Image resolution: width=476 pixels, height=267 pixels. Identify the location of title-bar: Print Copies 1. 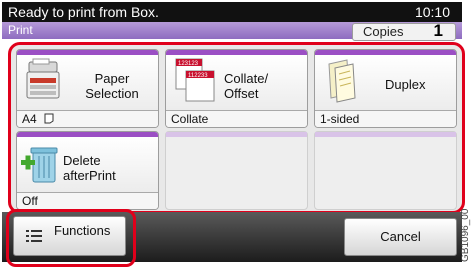
(232, 31).